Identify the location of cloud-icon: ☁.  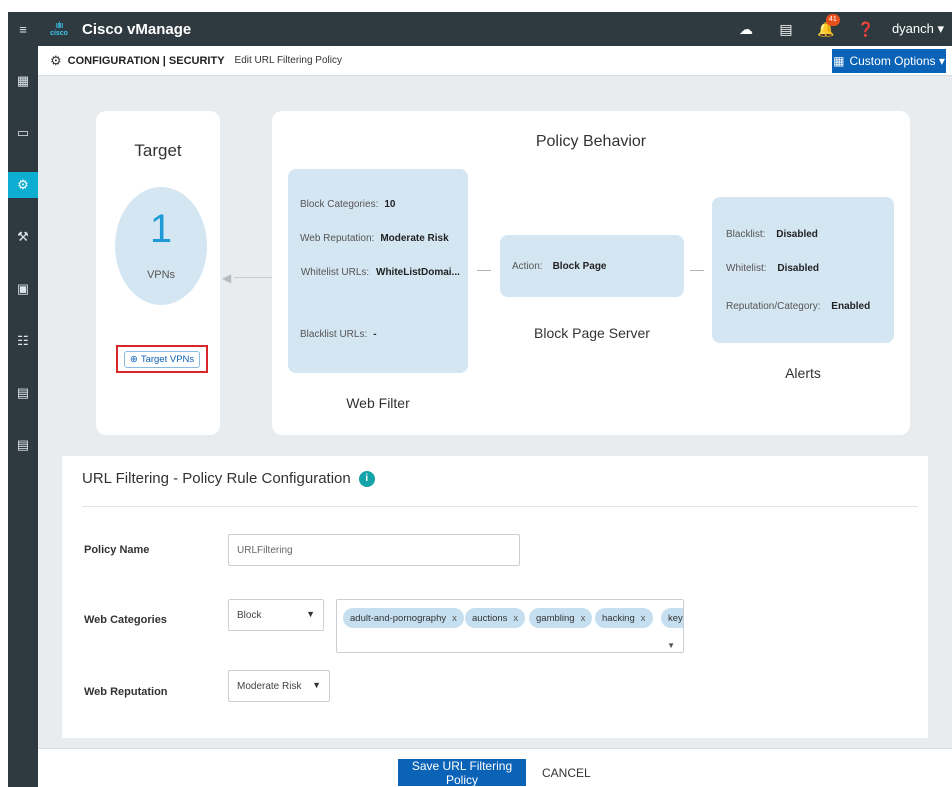
(746, 29).